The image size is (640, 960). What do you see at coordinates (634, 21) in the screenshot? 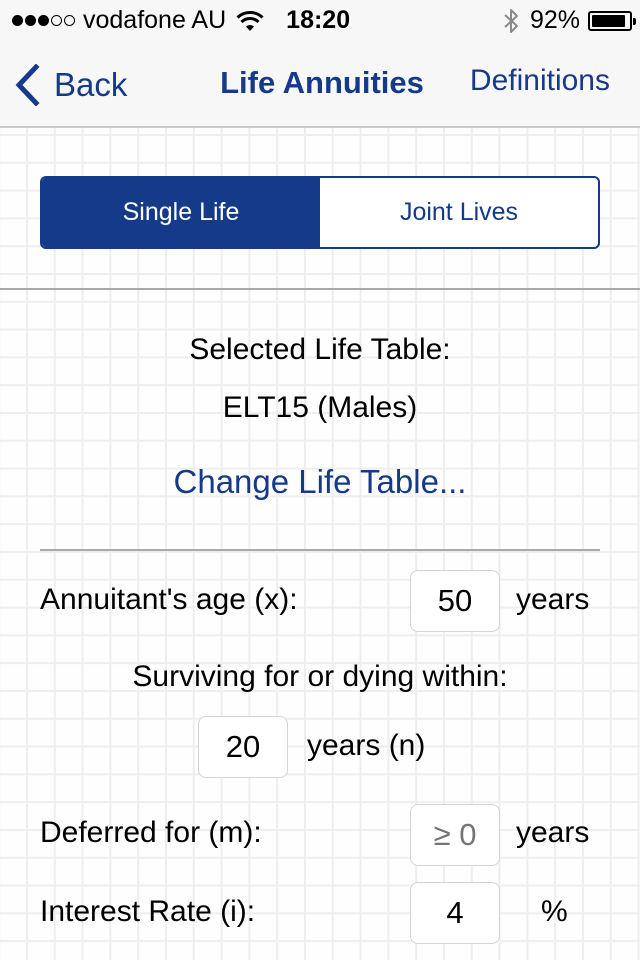
I see `battery-nub` at bounding box center [634, 21].